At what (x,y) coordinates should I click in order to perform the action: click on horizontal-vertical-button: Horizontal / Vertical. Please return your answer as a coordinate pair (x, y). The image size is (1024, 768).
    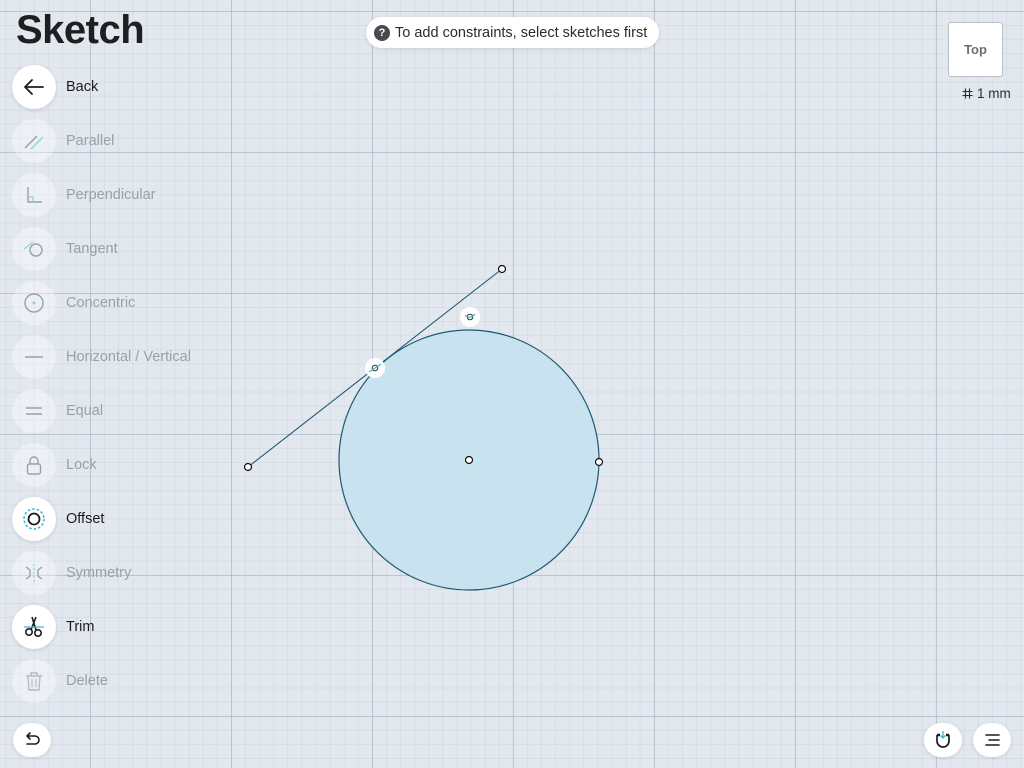
    Looking at the image, I should click on (122, 357).